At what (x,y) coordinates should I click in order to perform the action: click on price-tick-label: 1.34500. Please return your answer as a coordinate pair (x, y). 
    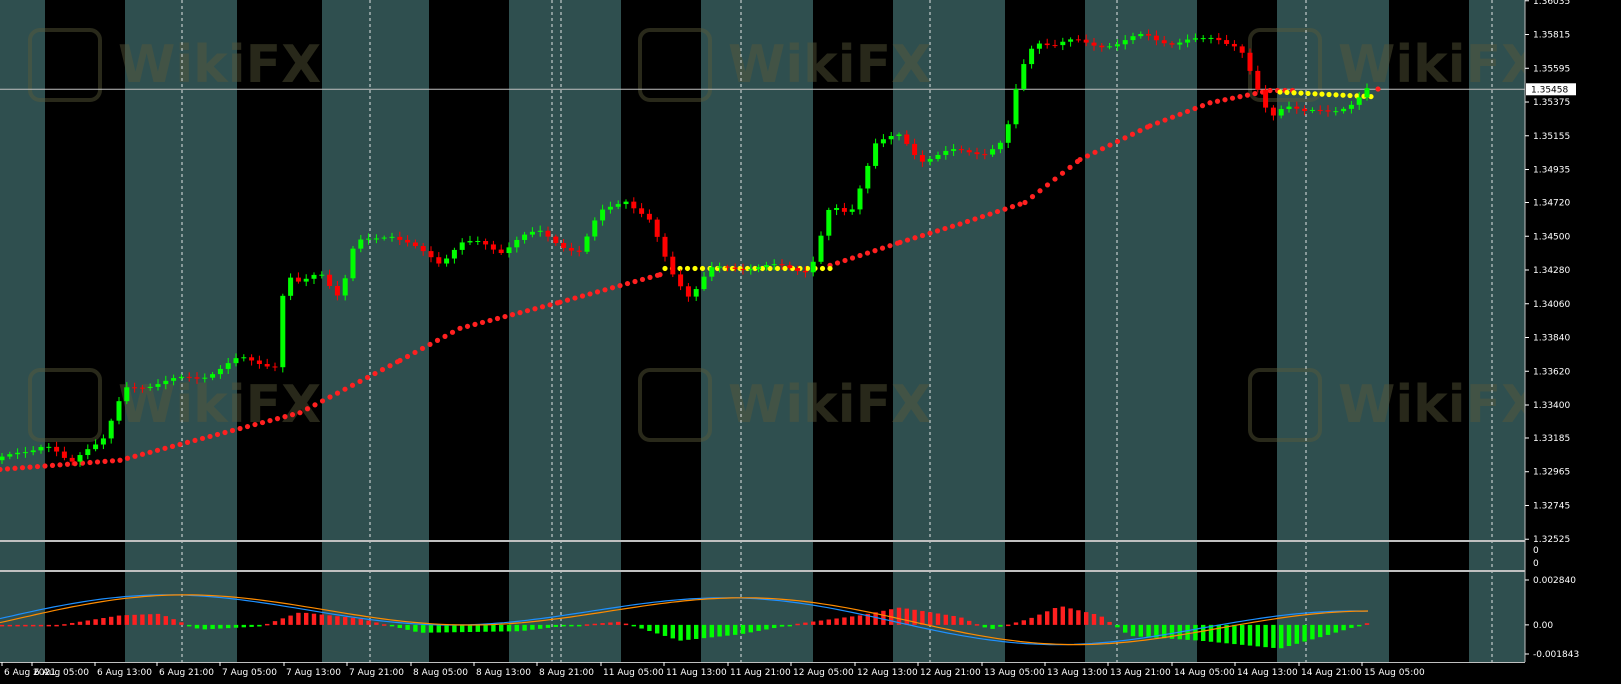
    Looking at the image, I should click on (1551, 237).